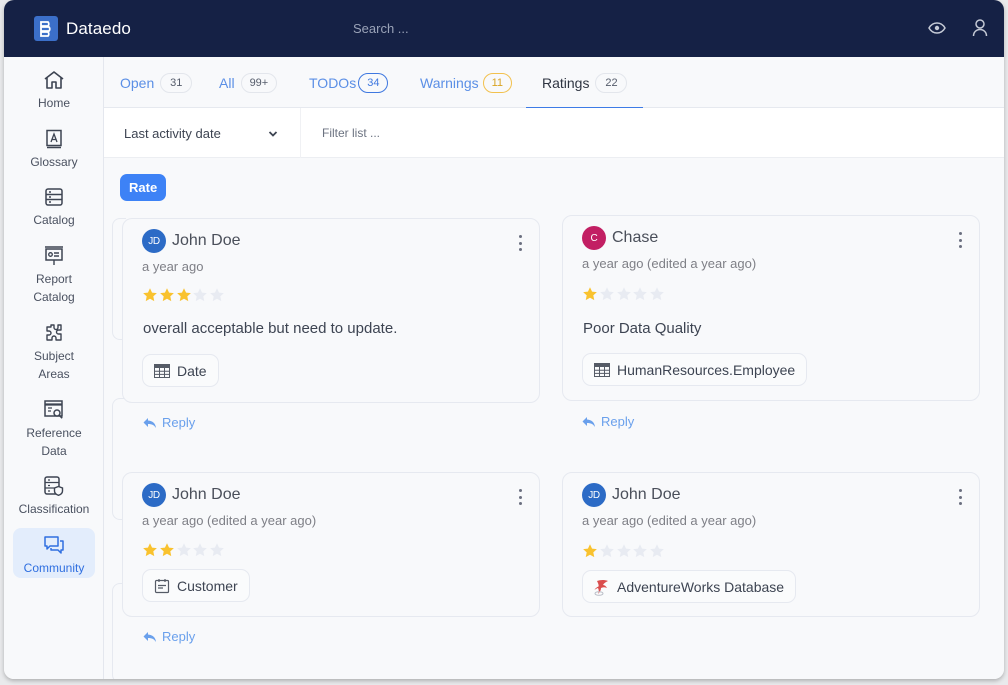  What do you see at coordinates (300, 133) in the screenshot?
I see `divider` at bounding box center [300, 133].